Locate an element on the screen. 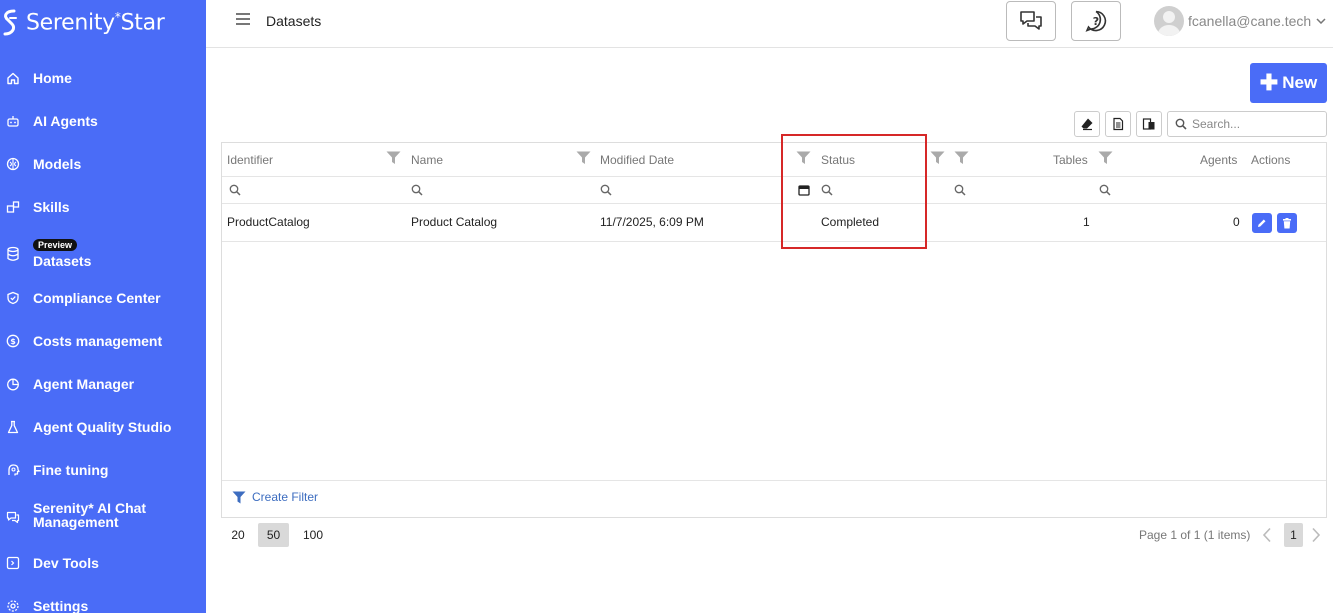 The height and width of the screenshot is (613, 1333). user-menu: fcanella@cane.tech is located at coordinates (1240, 21).